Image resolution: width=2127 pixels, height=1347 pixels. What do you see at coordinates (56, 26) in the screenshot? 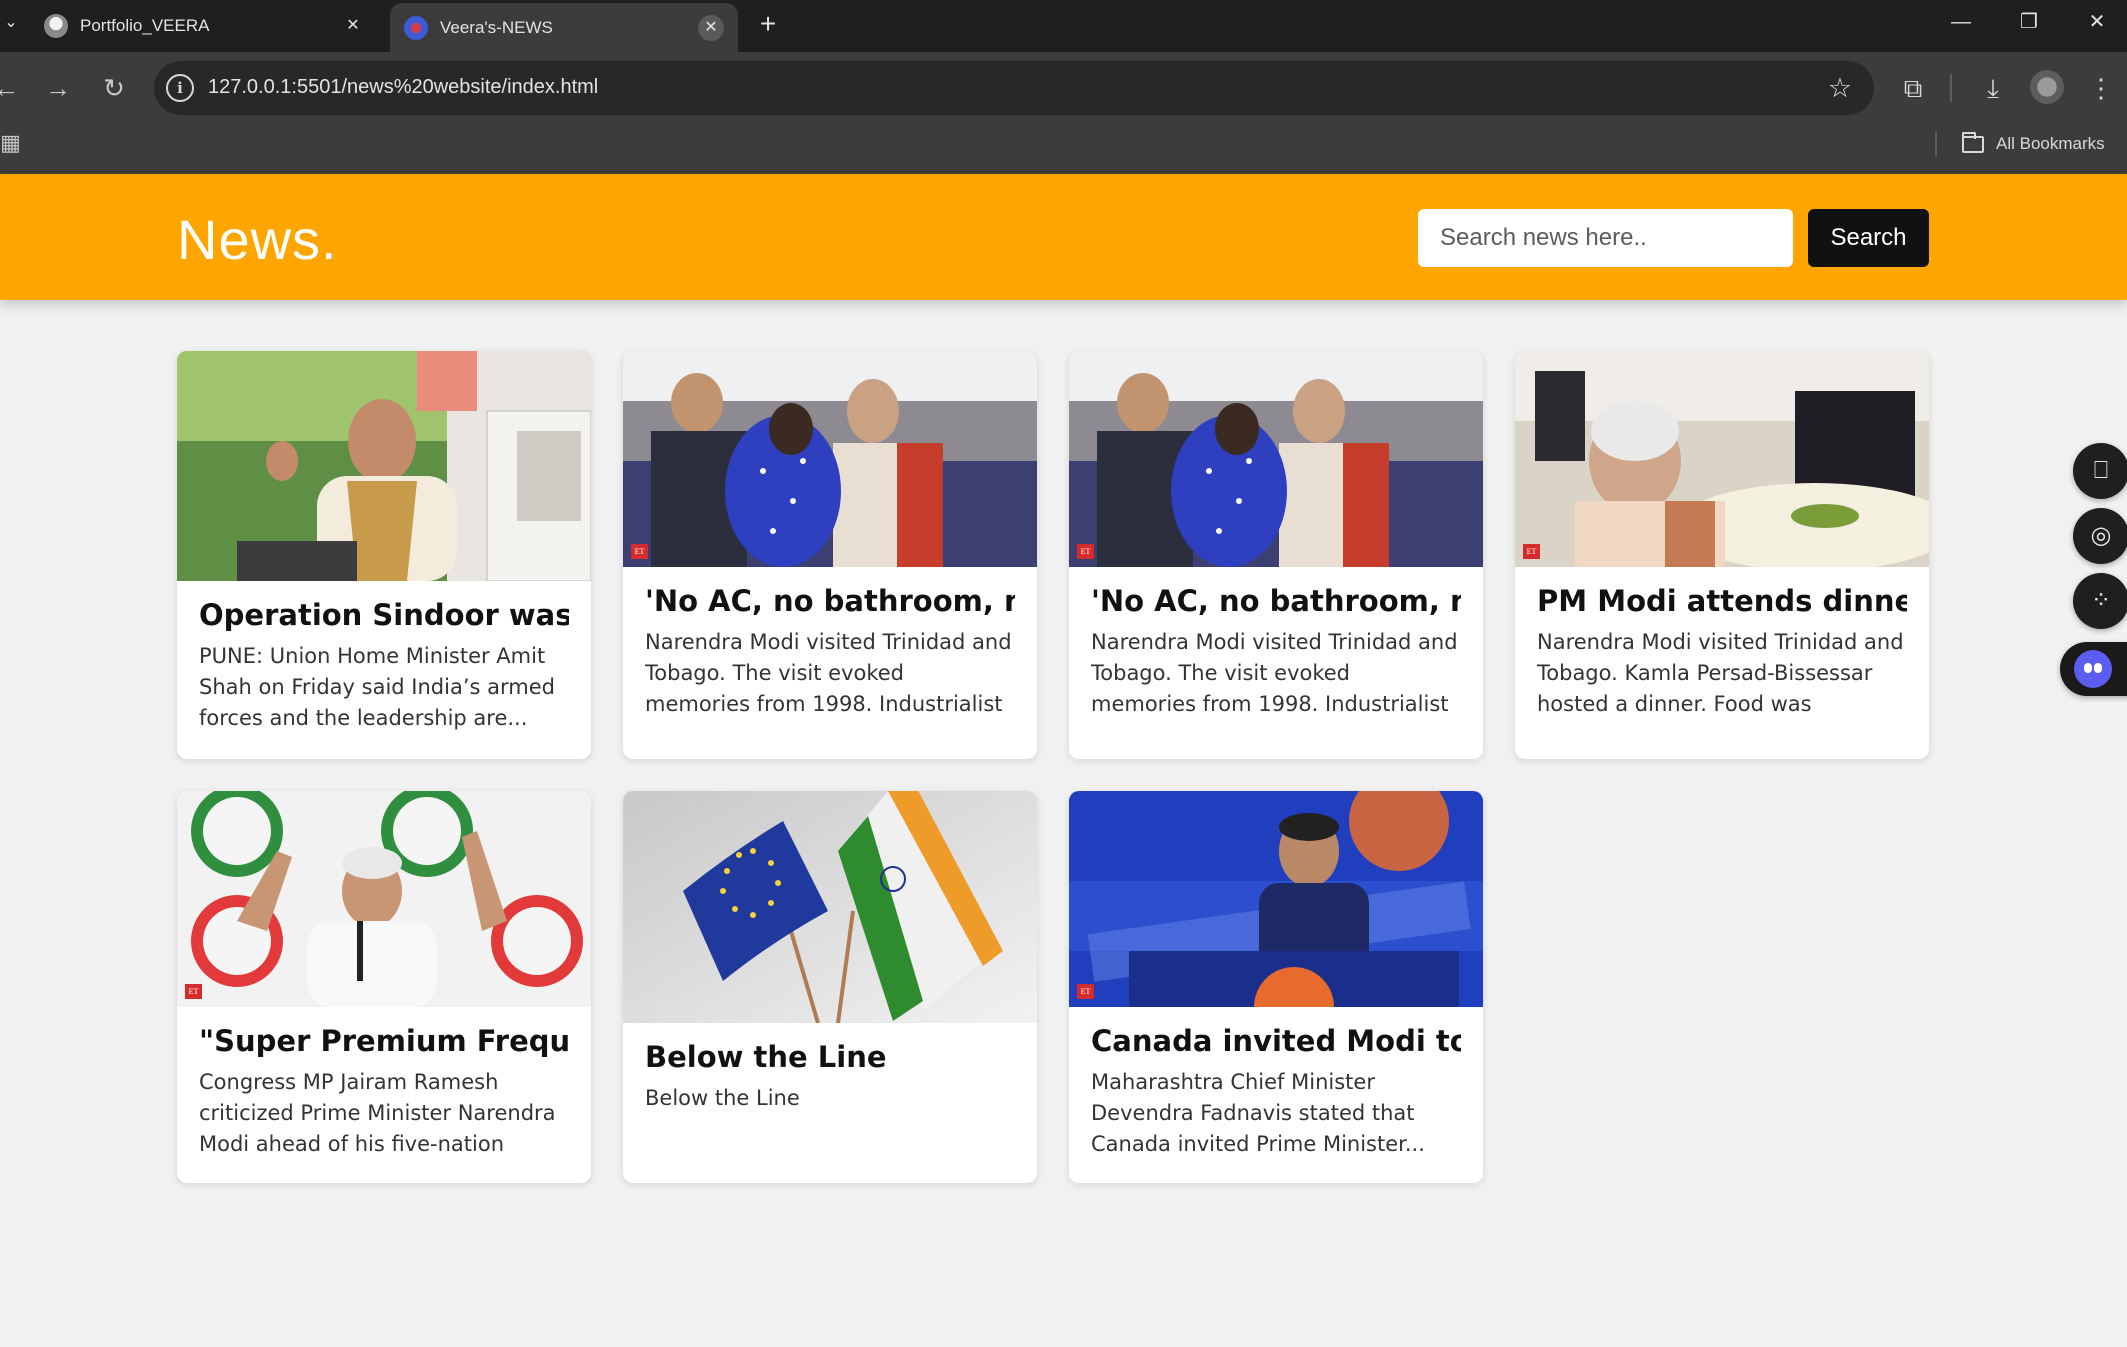
I see `portfolio-favicon-icon` at bounding box center [56, 26].